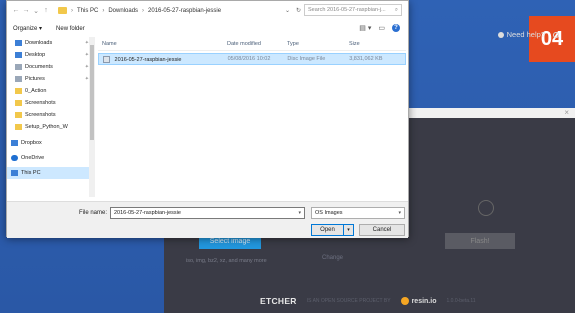 The image size is (575, 313). I want to click on sidebar-item-screenshots-2: Screenshots, so click(51, 115).